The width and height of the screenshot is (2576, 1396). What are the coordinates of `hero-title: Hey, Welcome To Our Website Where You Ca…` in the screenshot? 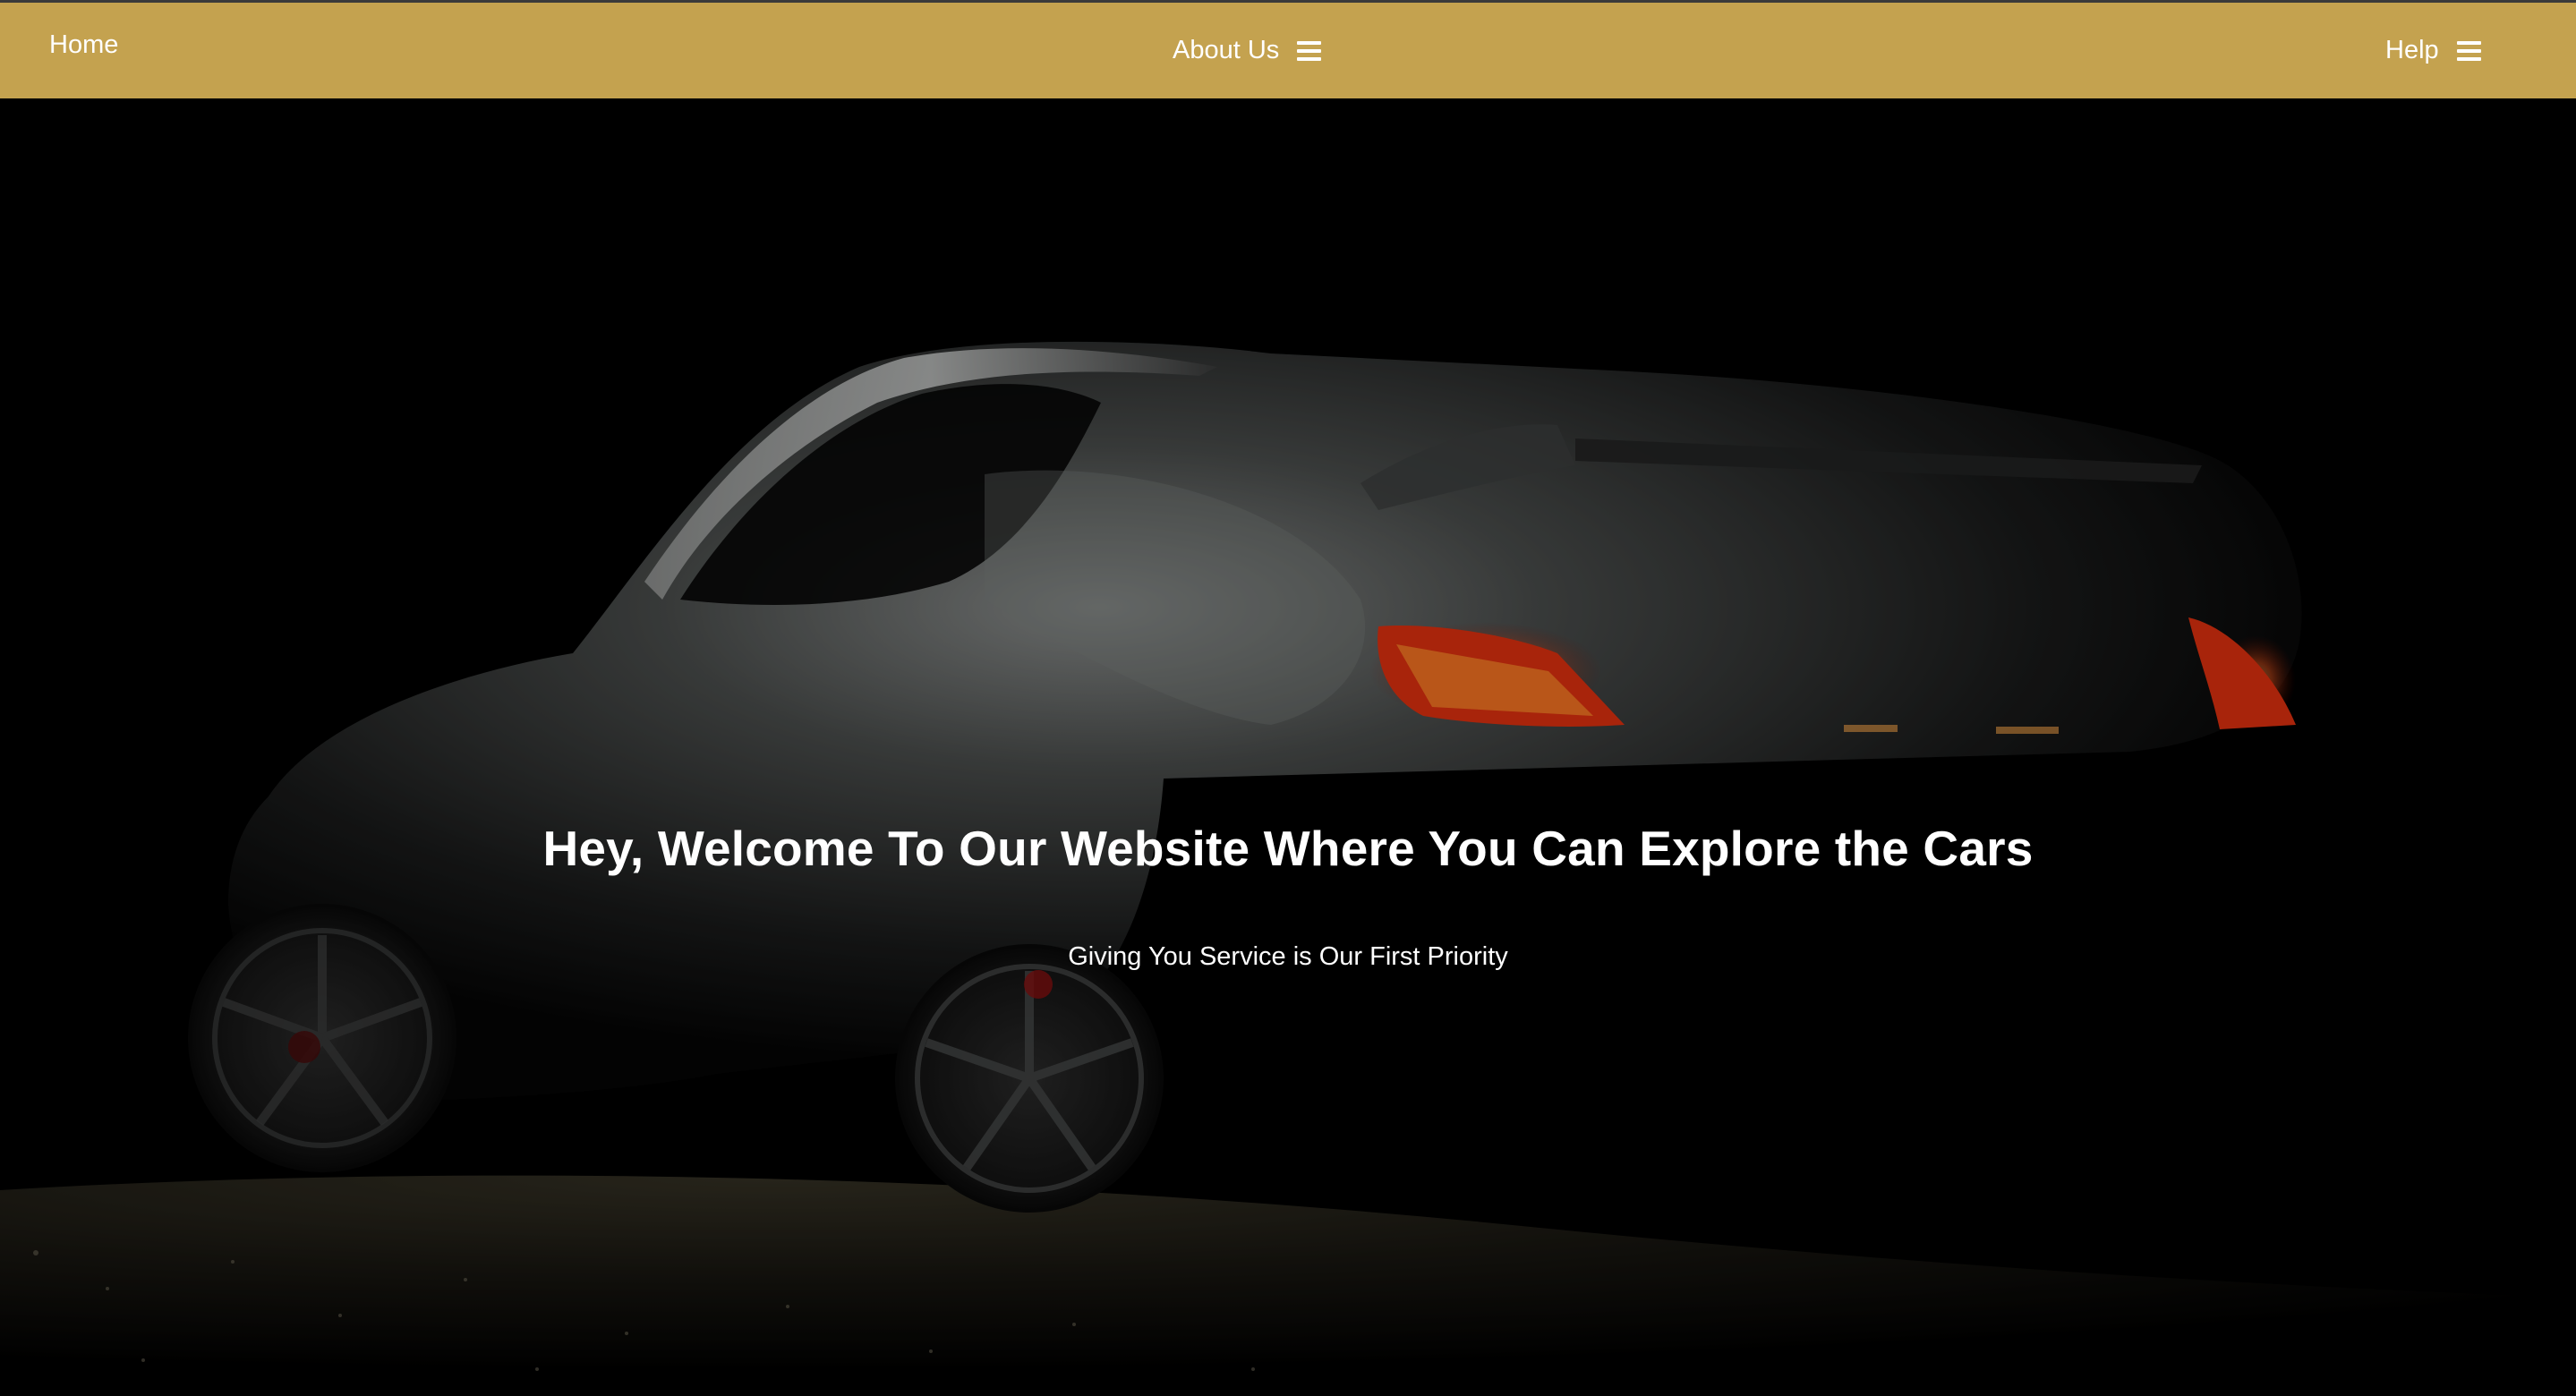 It's located at (1288, 849).